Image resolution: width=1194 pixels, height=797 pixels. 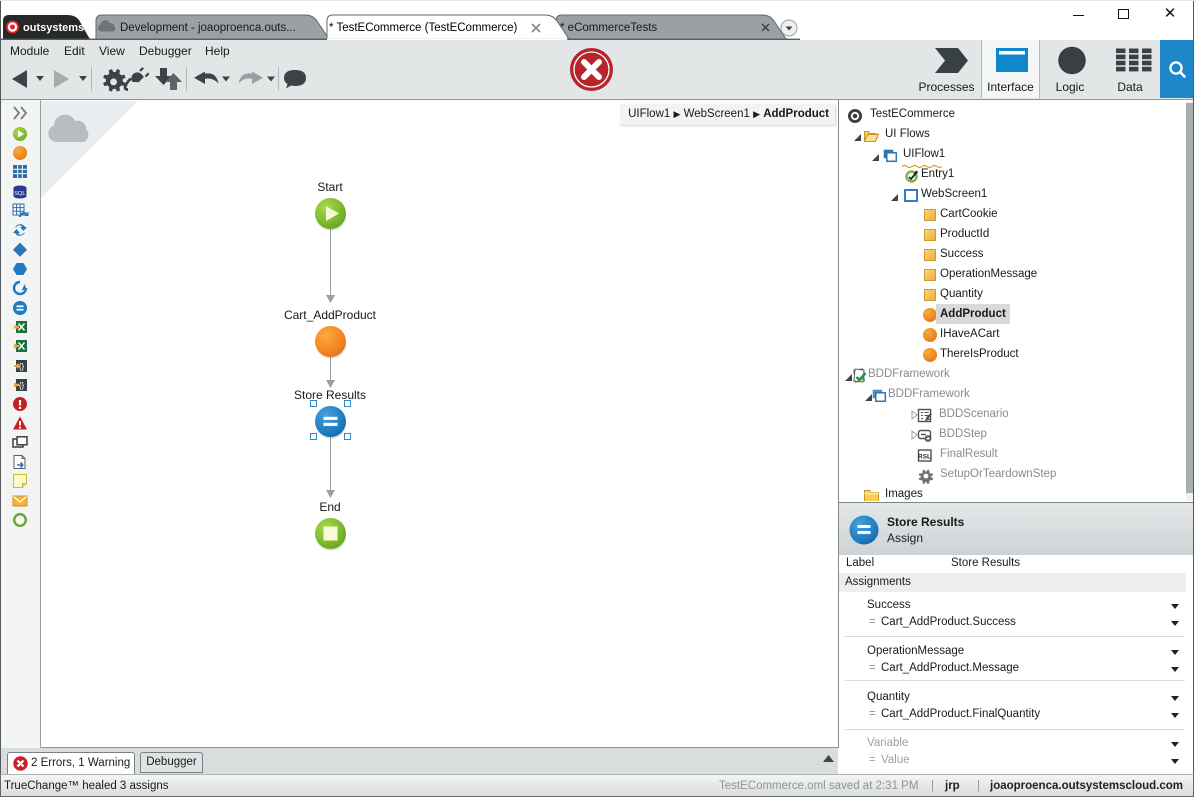 I want to click on svg-text: RSL, so click(x=924, y=457).